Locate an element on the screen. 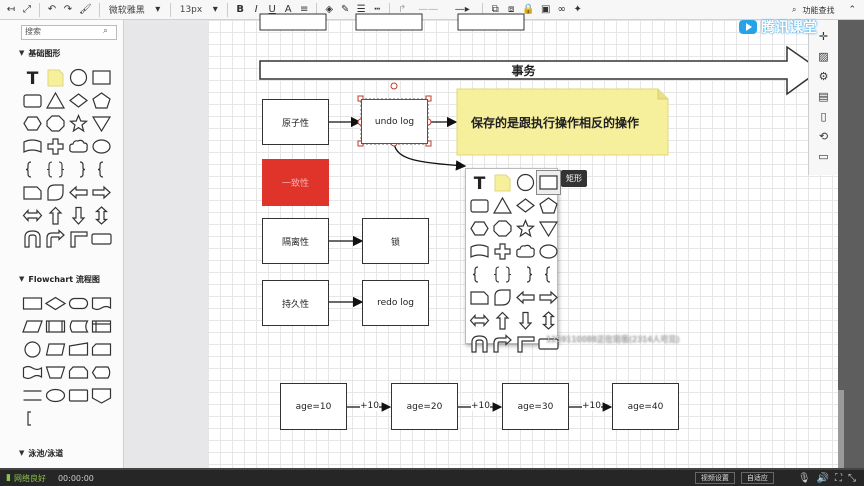  bring-front-icon: ⧉ is located at coordinates (495, 10).